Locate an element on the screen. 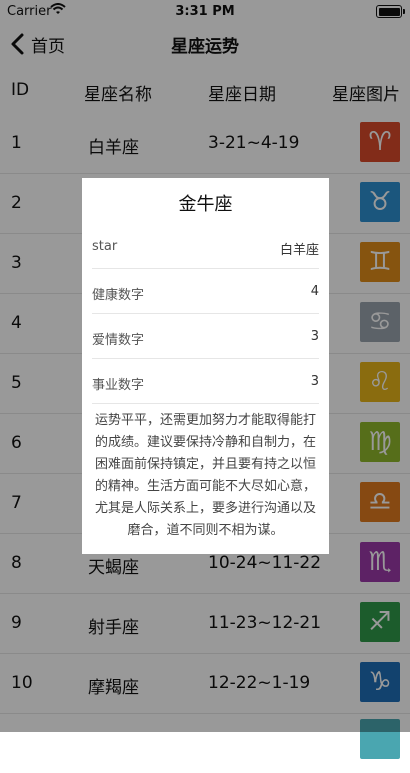  detail-value: 4 is located at coordinates (314, 291).